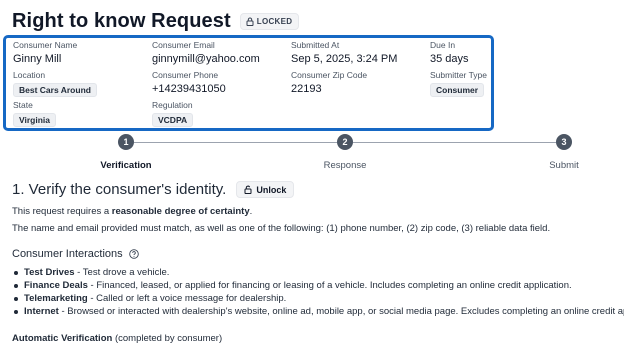  Describe the element at coordinates (29, 75) in the screenshot. I see `location-label: Location` at that location.